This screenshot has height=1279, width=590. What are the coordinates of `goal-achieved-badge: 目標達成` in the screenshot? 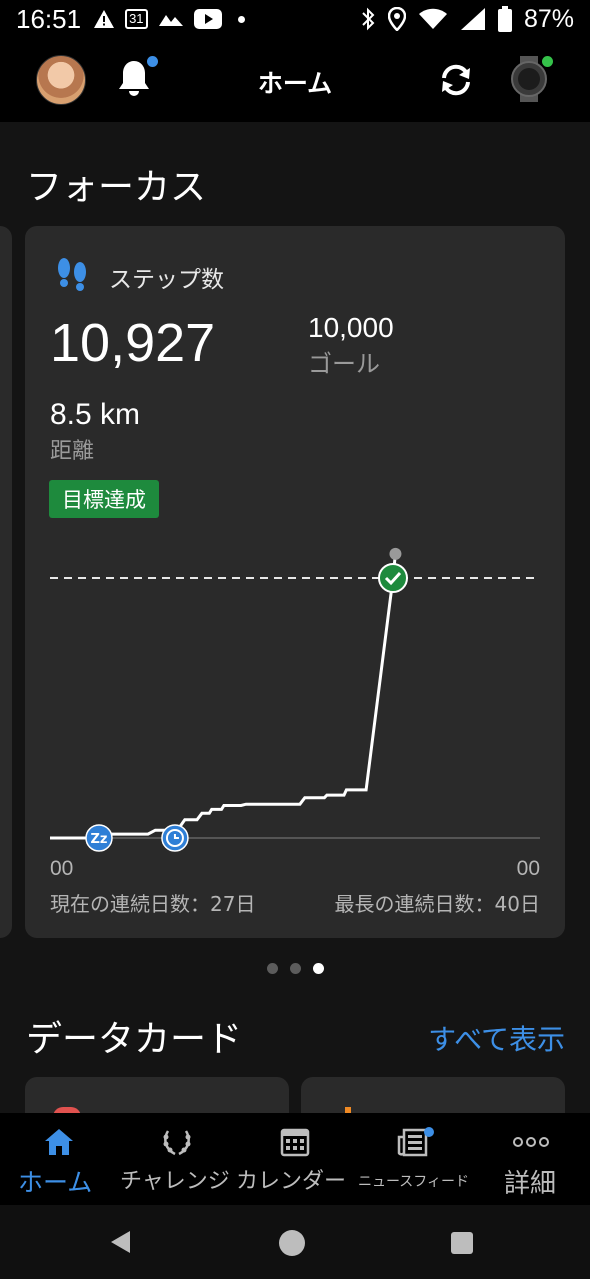 It's located at (104, 499).